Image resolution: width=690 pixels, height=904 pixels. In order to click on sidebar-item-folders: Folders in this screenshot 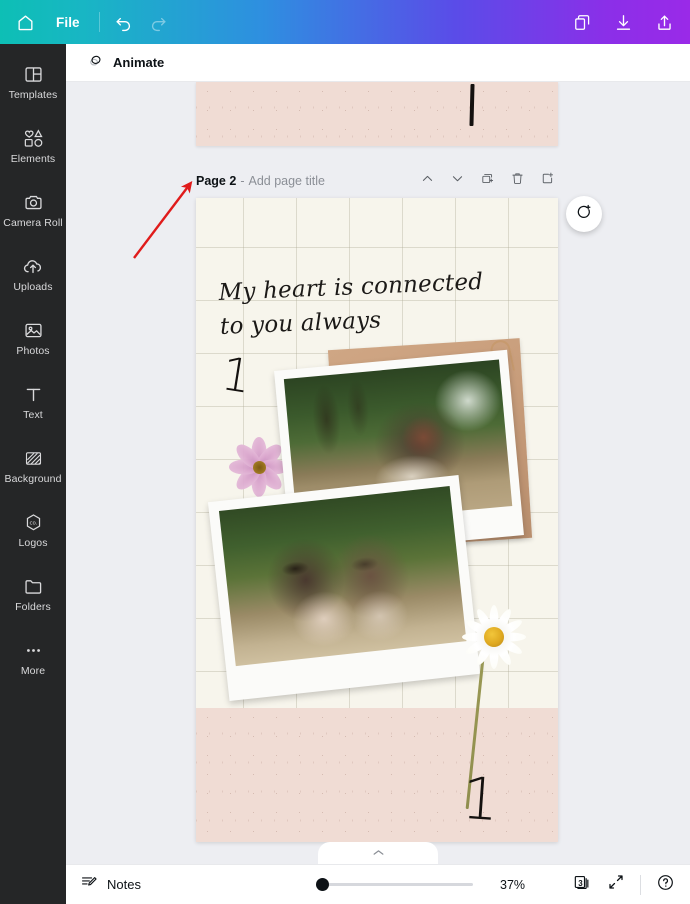, I will do `click(33, 594)`.